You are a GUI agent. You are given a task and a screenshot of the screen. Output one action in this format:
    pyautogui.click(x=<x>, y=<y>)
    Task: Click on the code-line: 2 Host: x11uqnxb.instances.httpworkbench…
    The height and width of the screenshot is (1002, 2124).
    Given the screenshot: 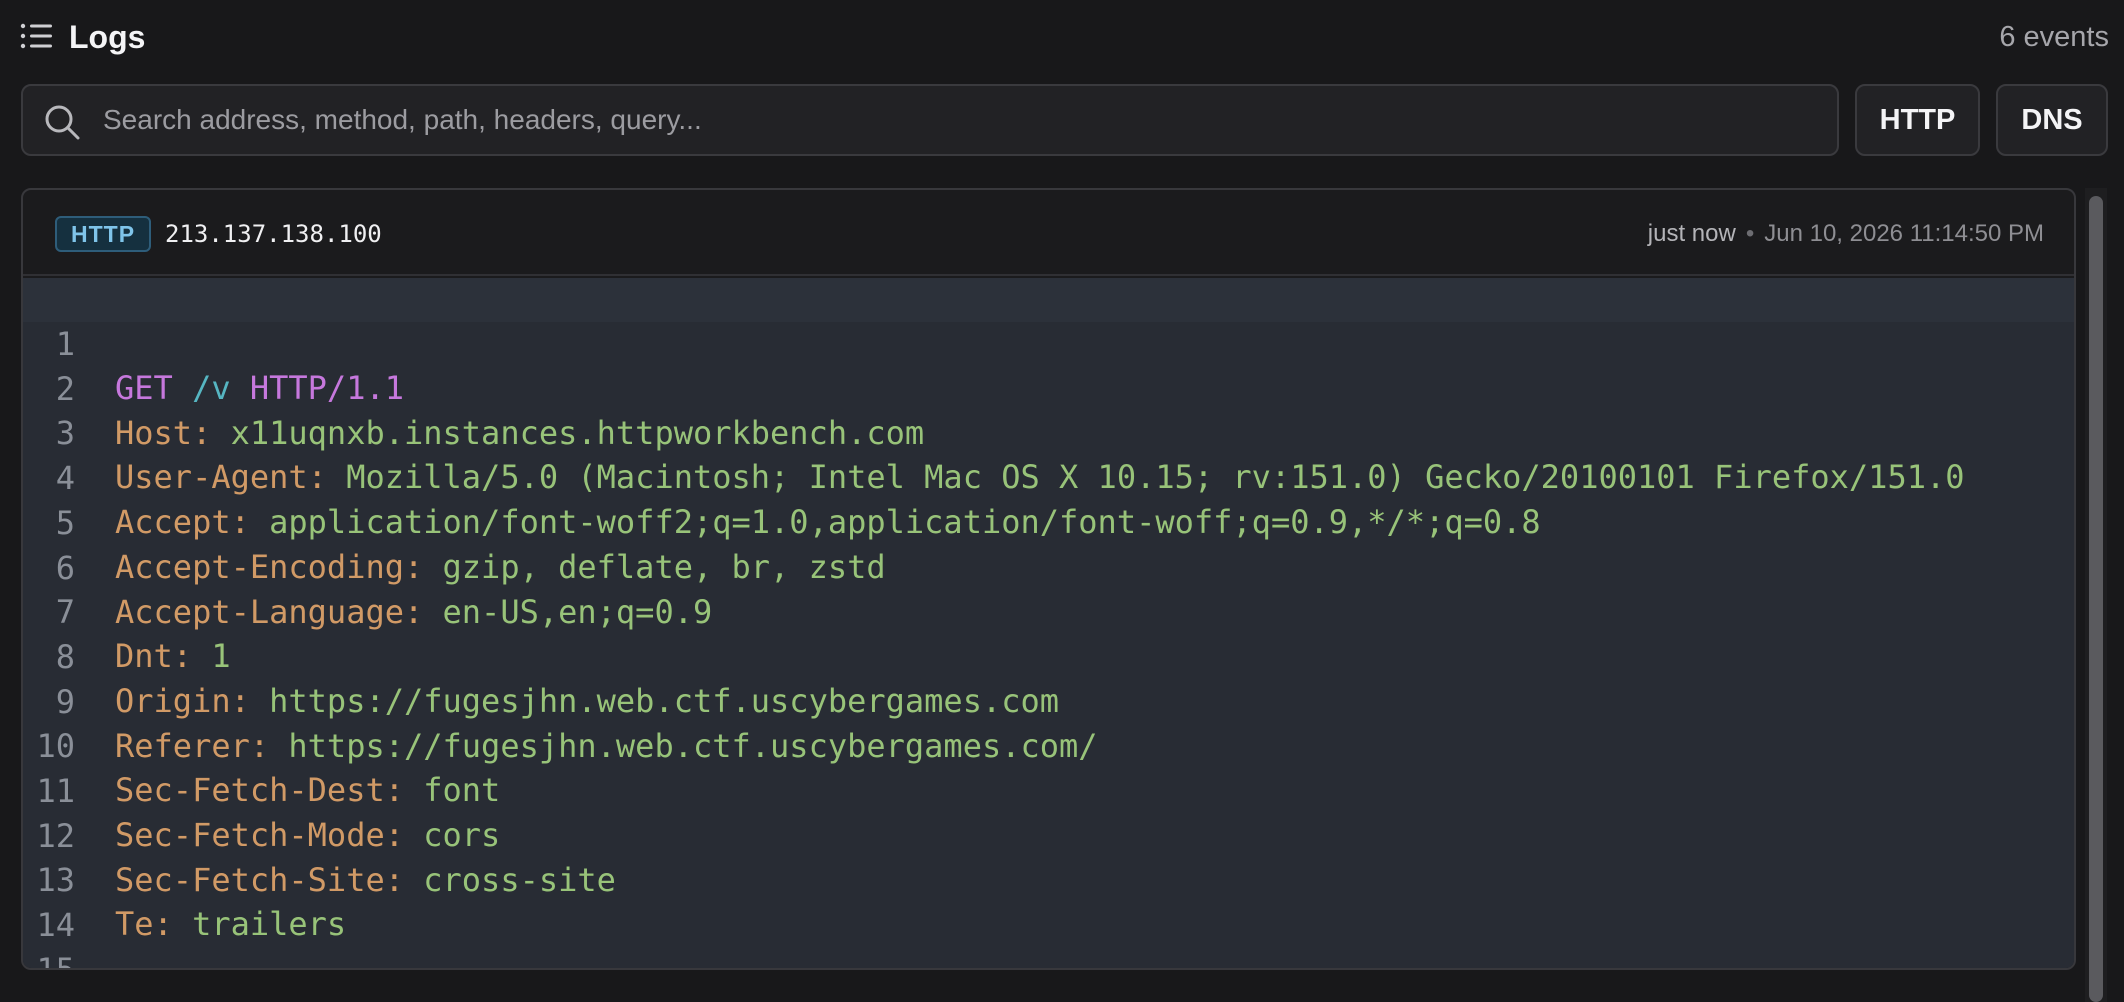 What is the action you would take?
    pyautogui.click(x=1048, y=387)
    